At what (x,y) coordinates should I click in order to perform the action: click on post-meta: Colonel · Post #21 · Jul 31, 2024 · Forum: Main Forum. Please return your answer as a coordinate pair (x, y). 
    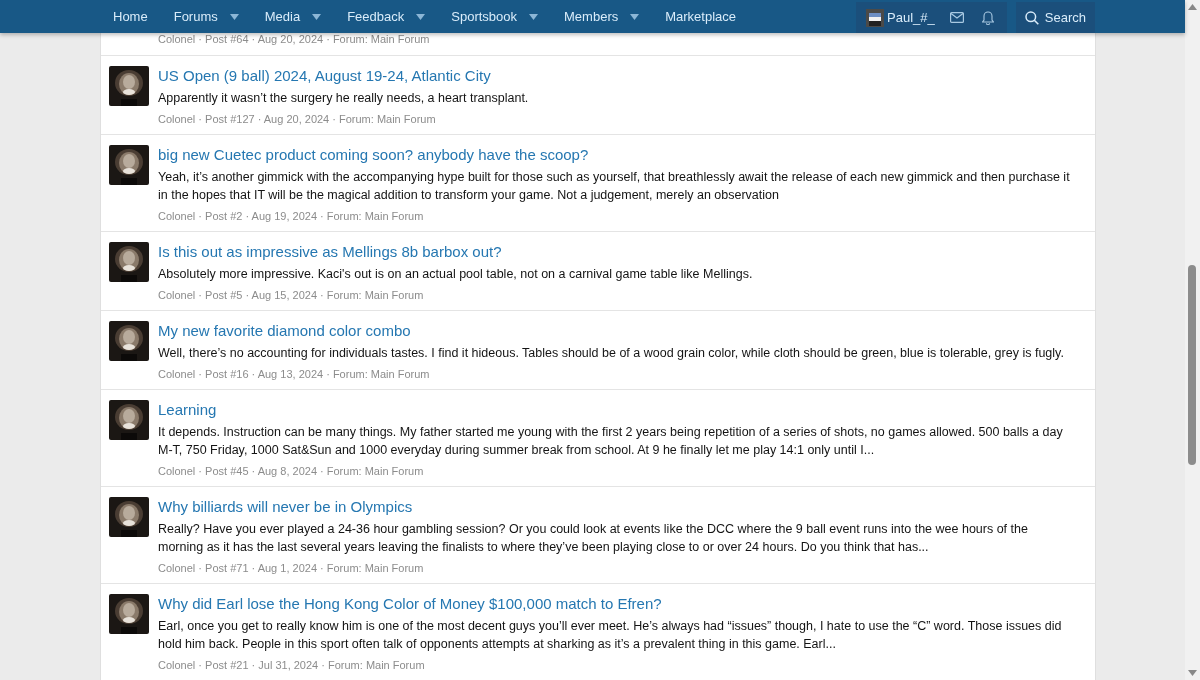
    Looking at the image, I should click on (291, 665).